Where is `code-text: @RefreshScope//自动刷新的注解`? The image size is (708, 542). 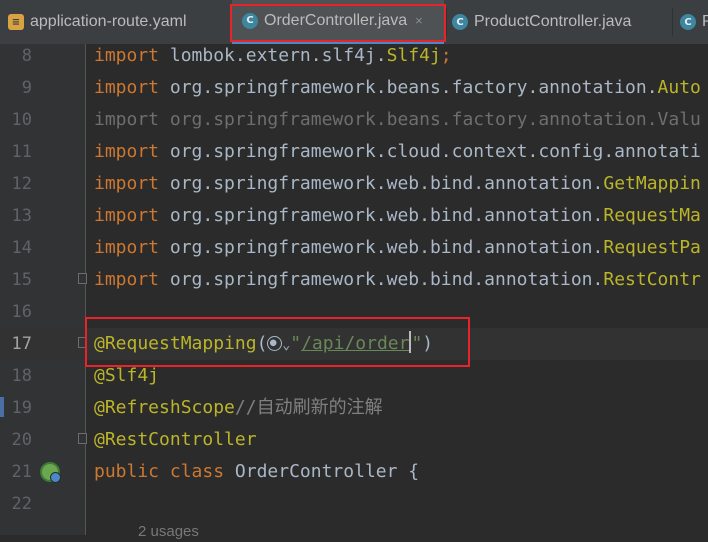
code-text: @RefreshScope//自动刷新的注解 is located at coordinates (238, 408).